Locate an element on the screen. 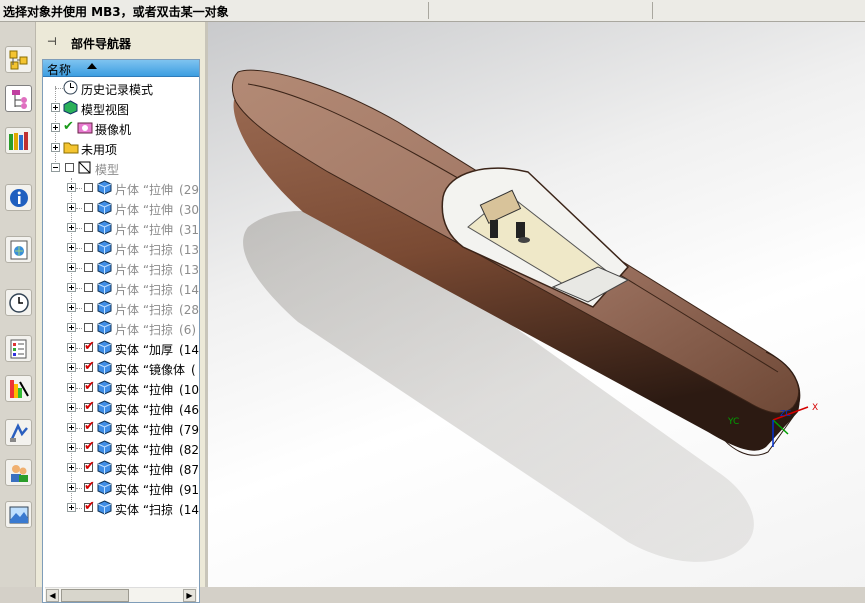 The height and width of the screenshot is (603, 865). scroll-right-icon: ▶ is located at coordinates (189, 595).